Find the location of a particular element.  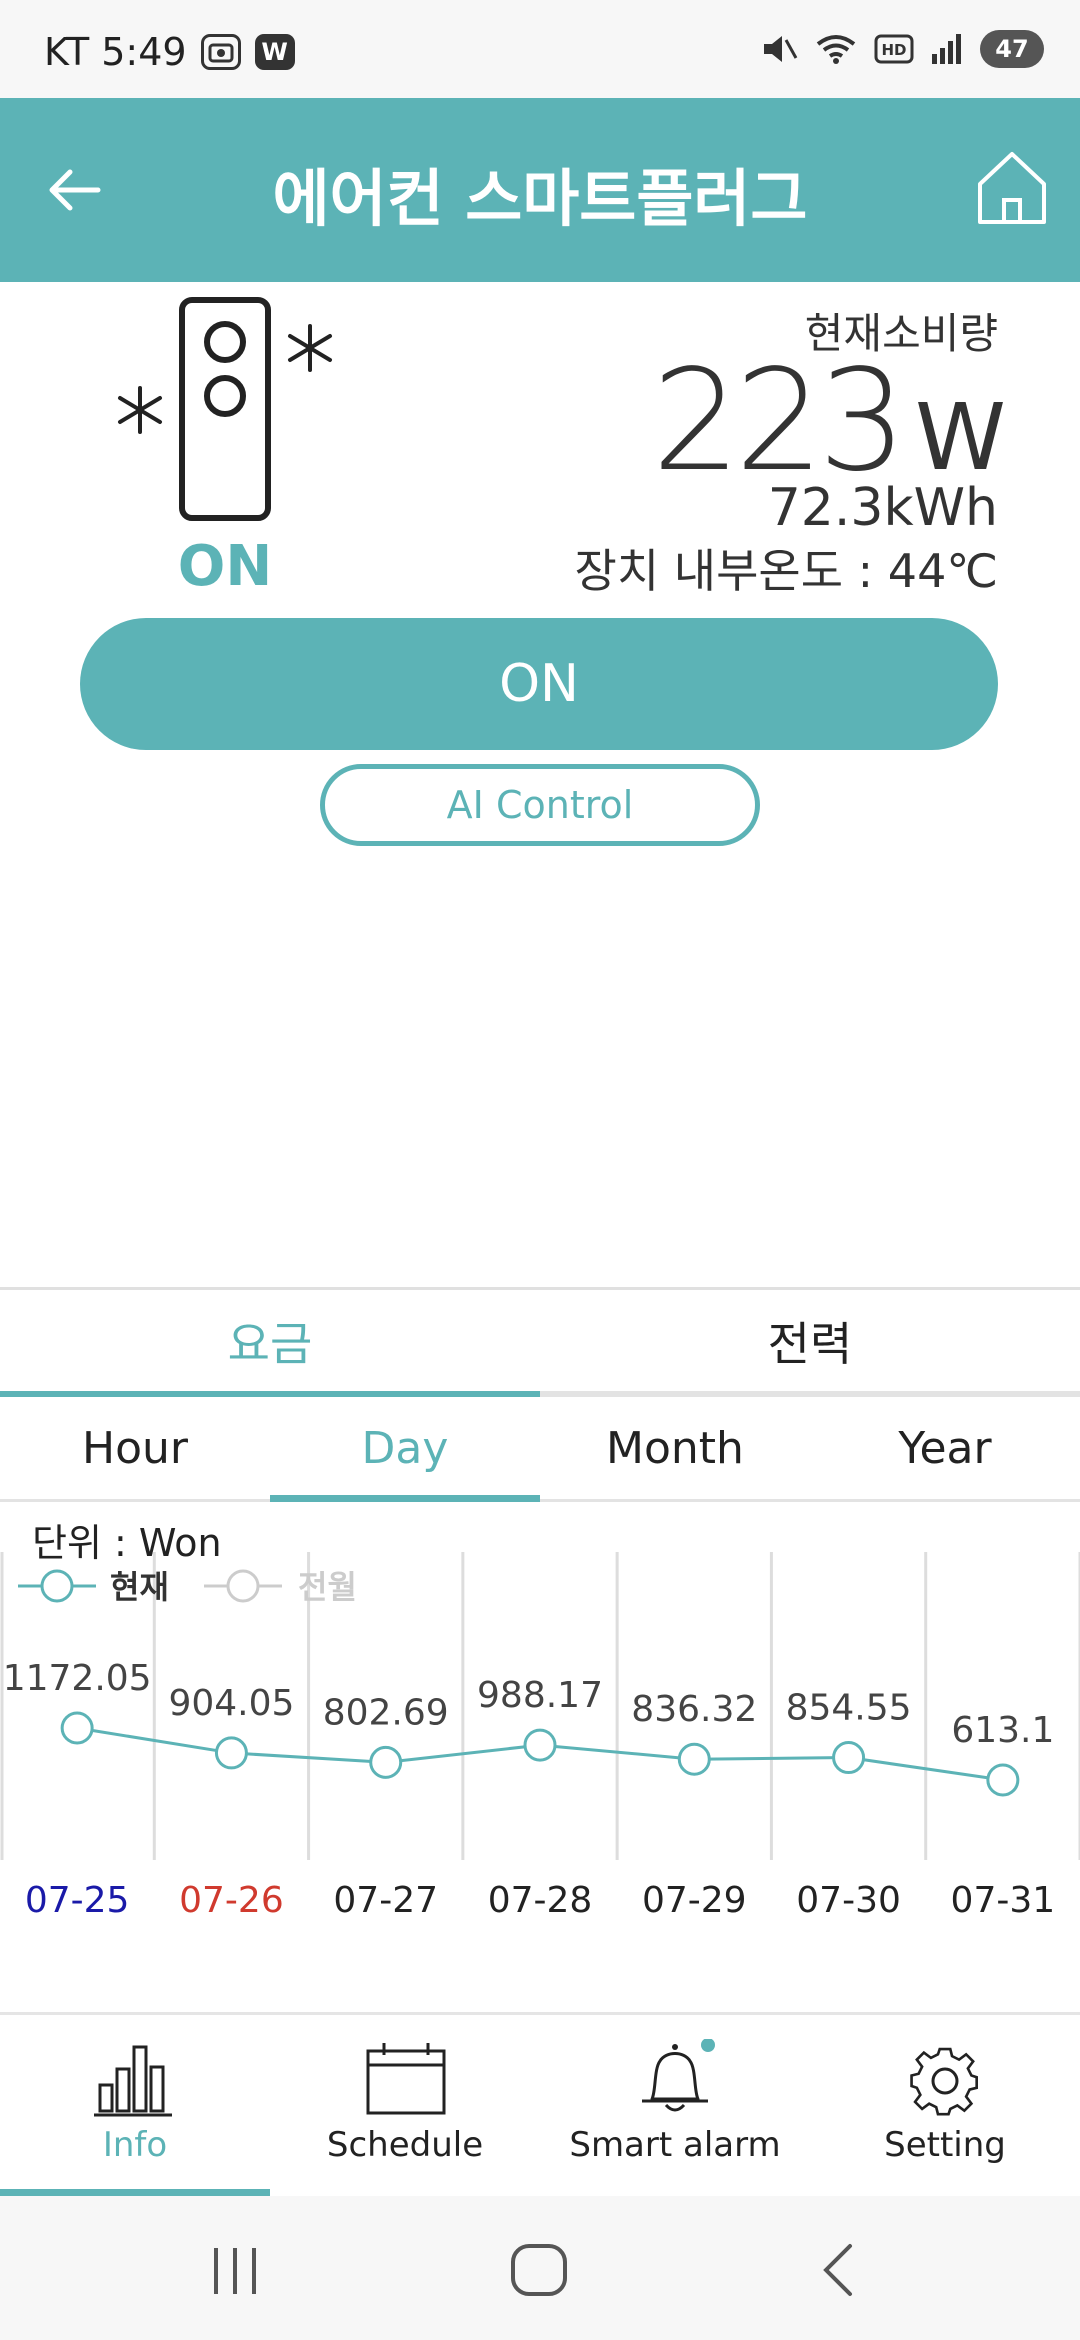

bar-chart-icon is located at coordinates (133, 2081).